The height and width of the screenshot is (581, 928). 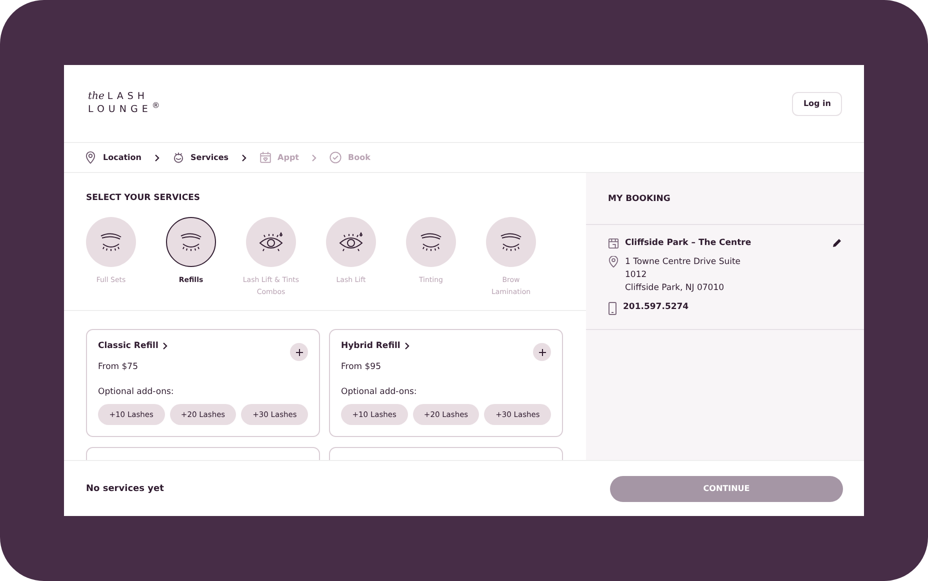 What do you see at coordinates (636, 275) in the screenshot?
I see `address-line: 1012` at bounding box center [636, 275].